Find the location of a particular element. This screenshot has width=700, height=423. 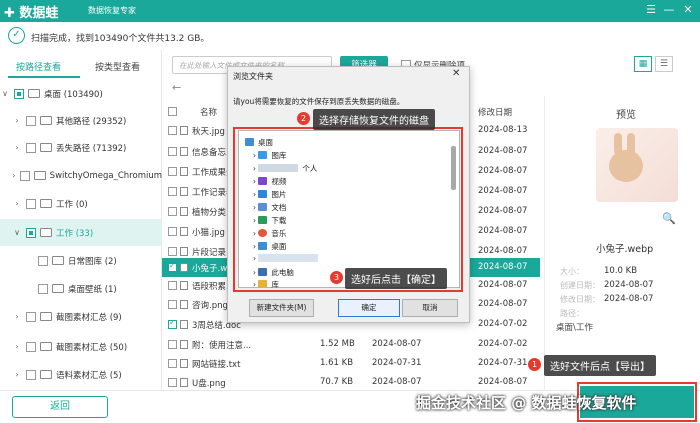

tab-by-path: 按路径查看 is located at coordinates (38, 66).